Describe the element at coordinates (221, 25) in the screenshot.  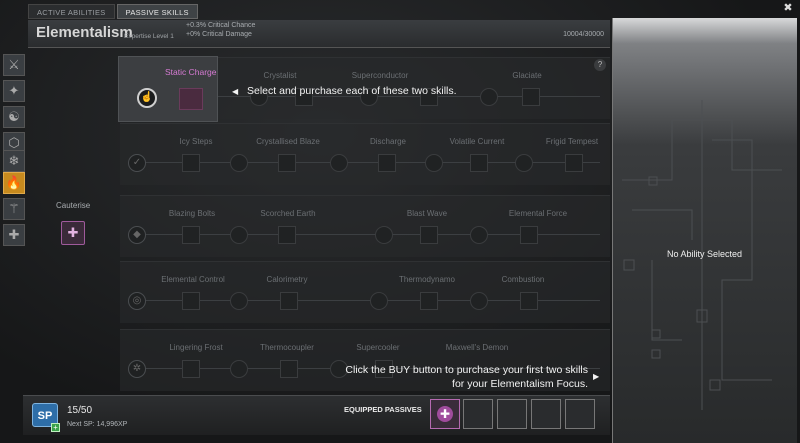
I see `bonus-crit-chance: +0.3% Critical Chance` at that location.